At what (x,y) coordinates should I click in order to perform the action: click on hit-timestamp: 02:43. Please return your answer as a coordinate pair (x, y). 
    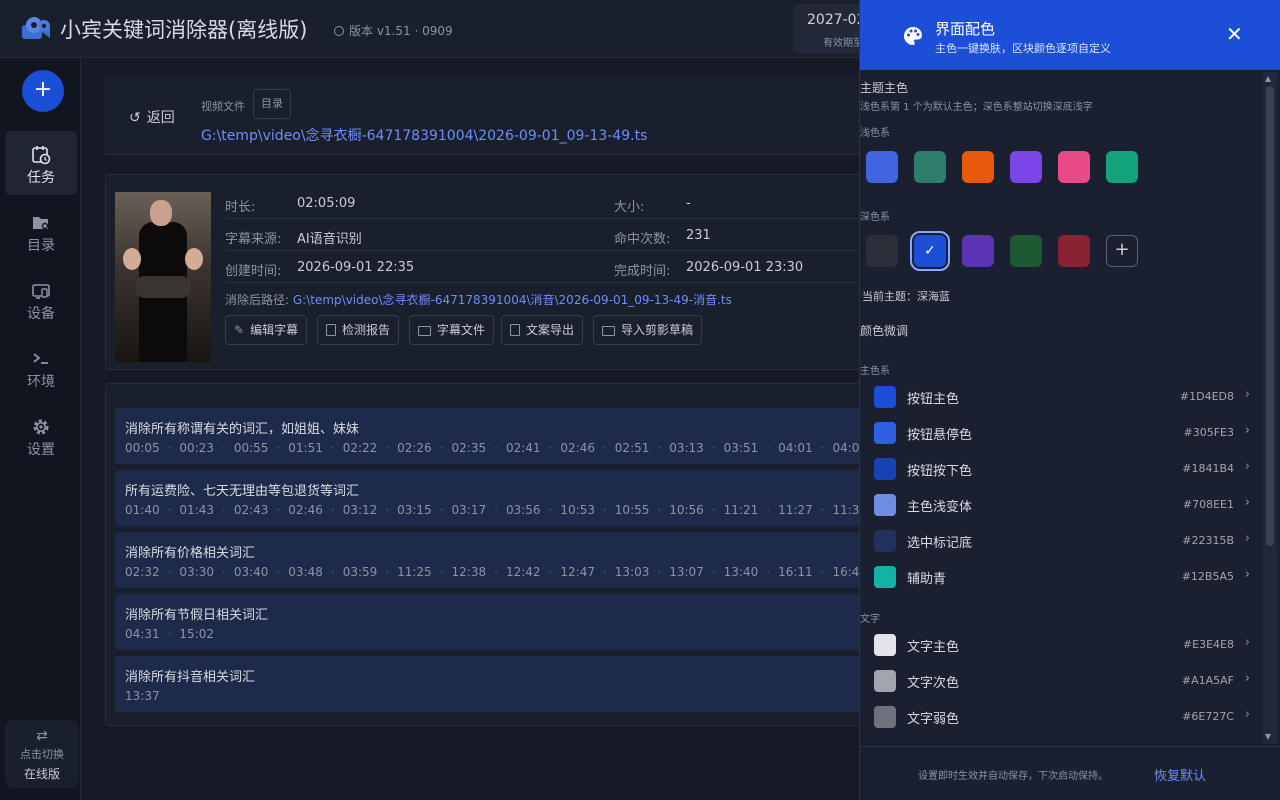
    Looking at the image, I should click on (251, 510).